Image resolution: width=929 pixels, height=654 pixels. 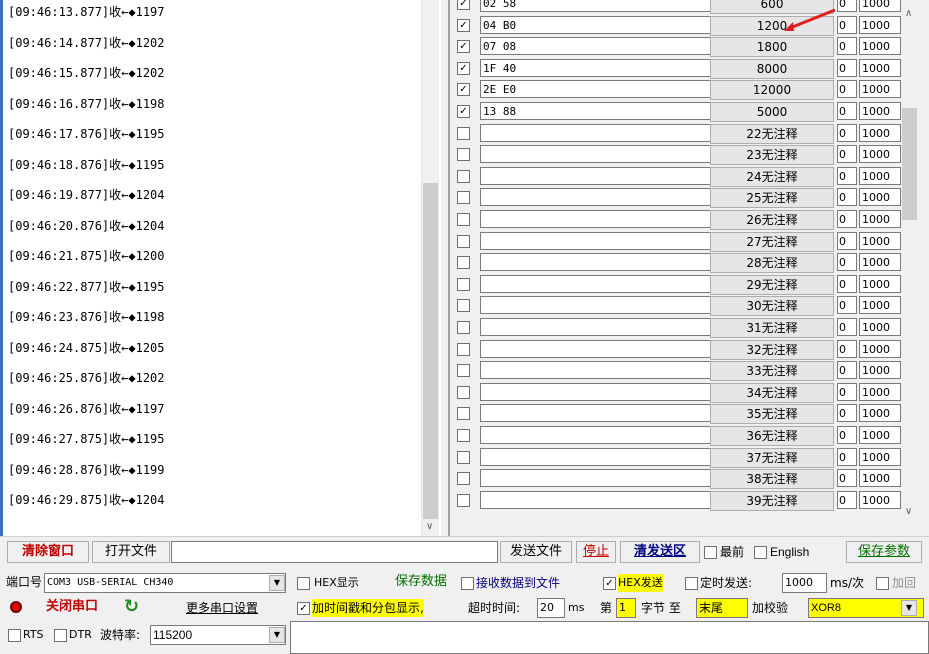 I want to click on send-row-button: 35无注释, so click(x=772, y=414).